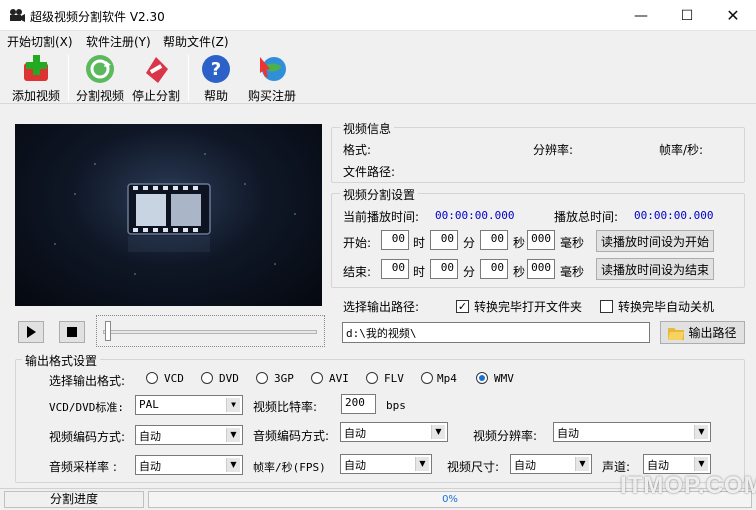 Image resolution: width=756 pixels, height=510 pixels. What do you see at coordinates (504, 378) in the screenshot?
I see `radio-wmv-label: WMV` at bounding box center [504, 378].